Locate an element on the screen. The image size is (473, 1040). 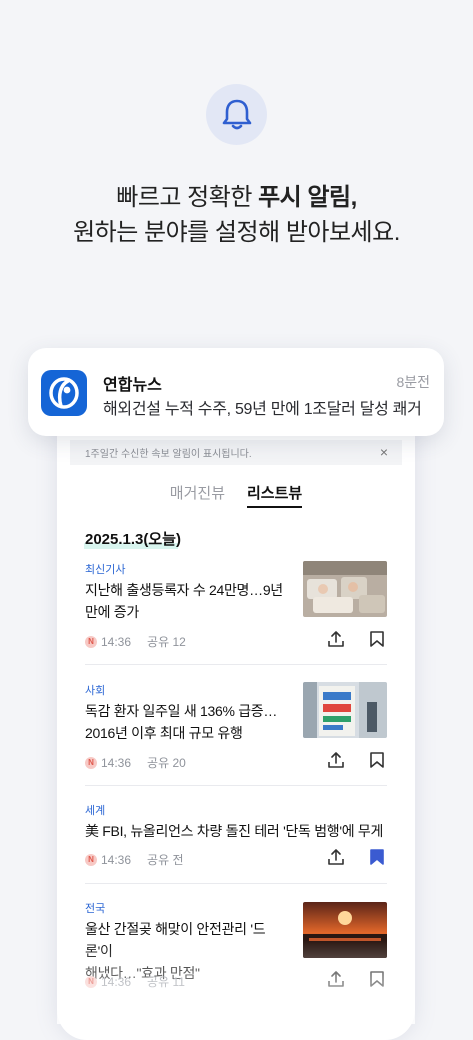
article-title-line: 울산 간절곶 해맞이 안전관리 '드론'이 is located at coordinates (175, 940).